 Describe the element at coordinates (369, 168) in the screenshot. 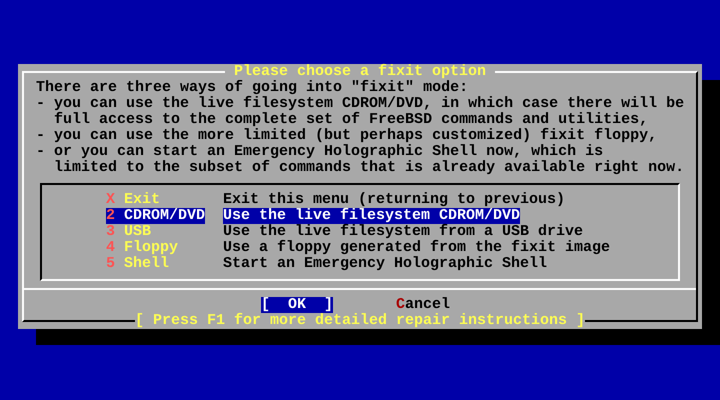

I see `message-line: limited to the subset of commands that is already available right now.` at that location.